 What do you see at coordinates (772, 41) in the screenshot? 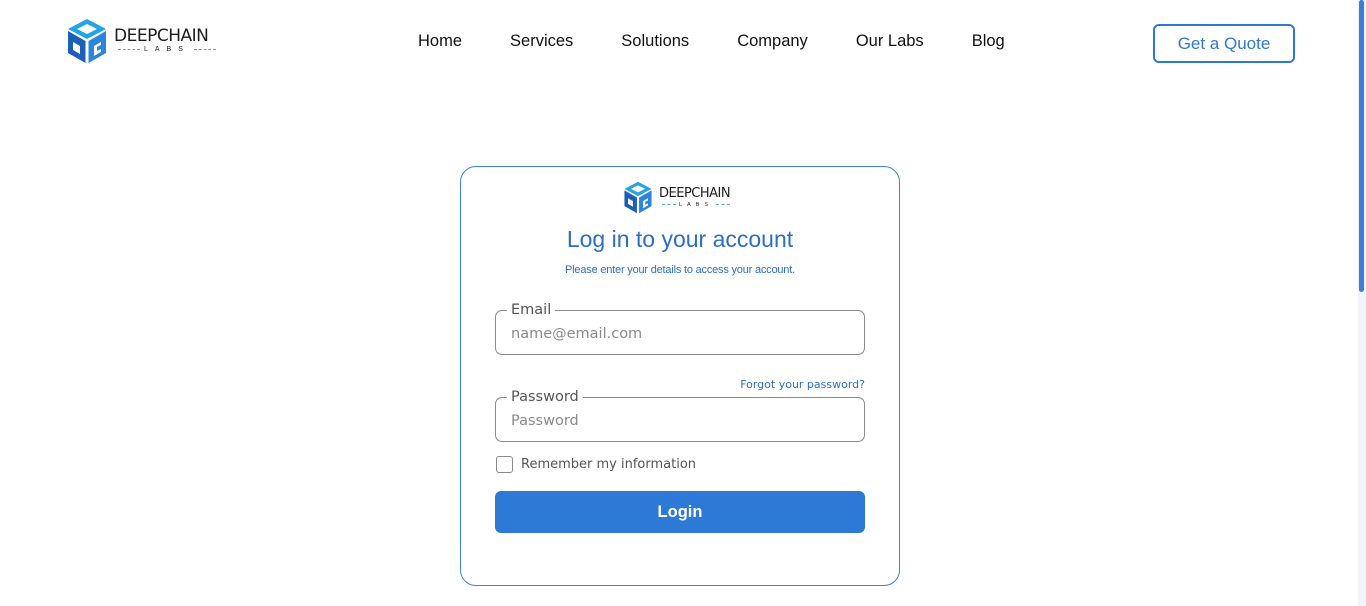
I see `nav-company: Company` at bounding box center [772, 41].